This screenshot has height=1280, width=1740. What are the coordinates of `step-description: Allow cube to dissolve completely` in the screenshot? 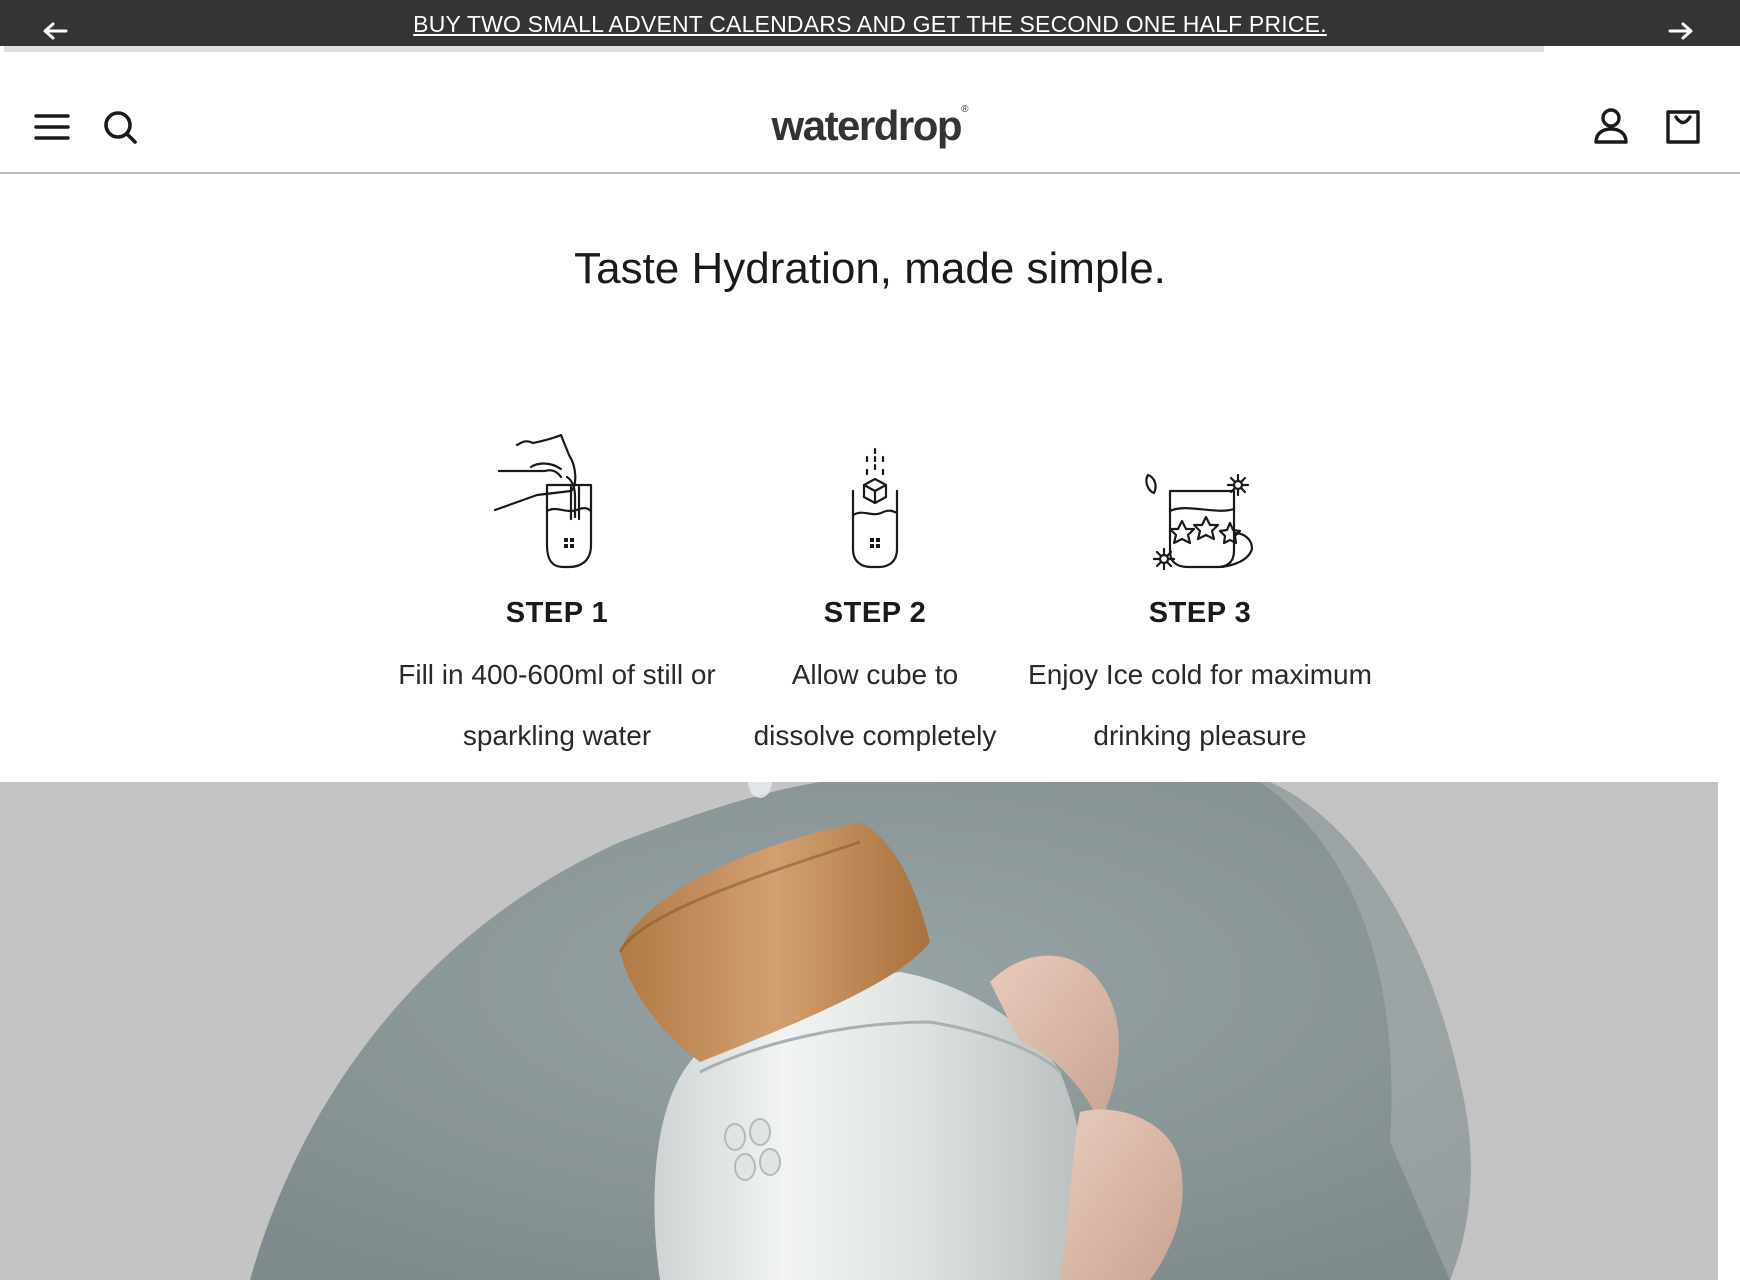 It's located at (875, 705).